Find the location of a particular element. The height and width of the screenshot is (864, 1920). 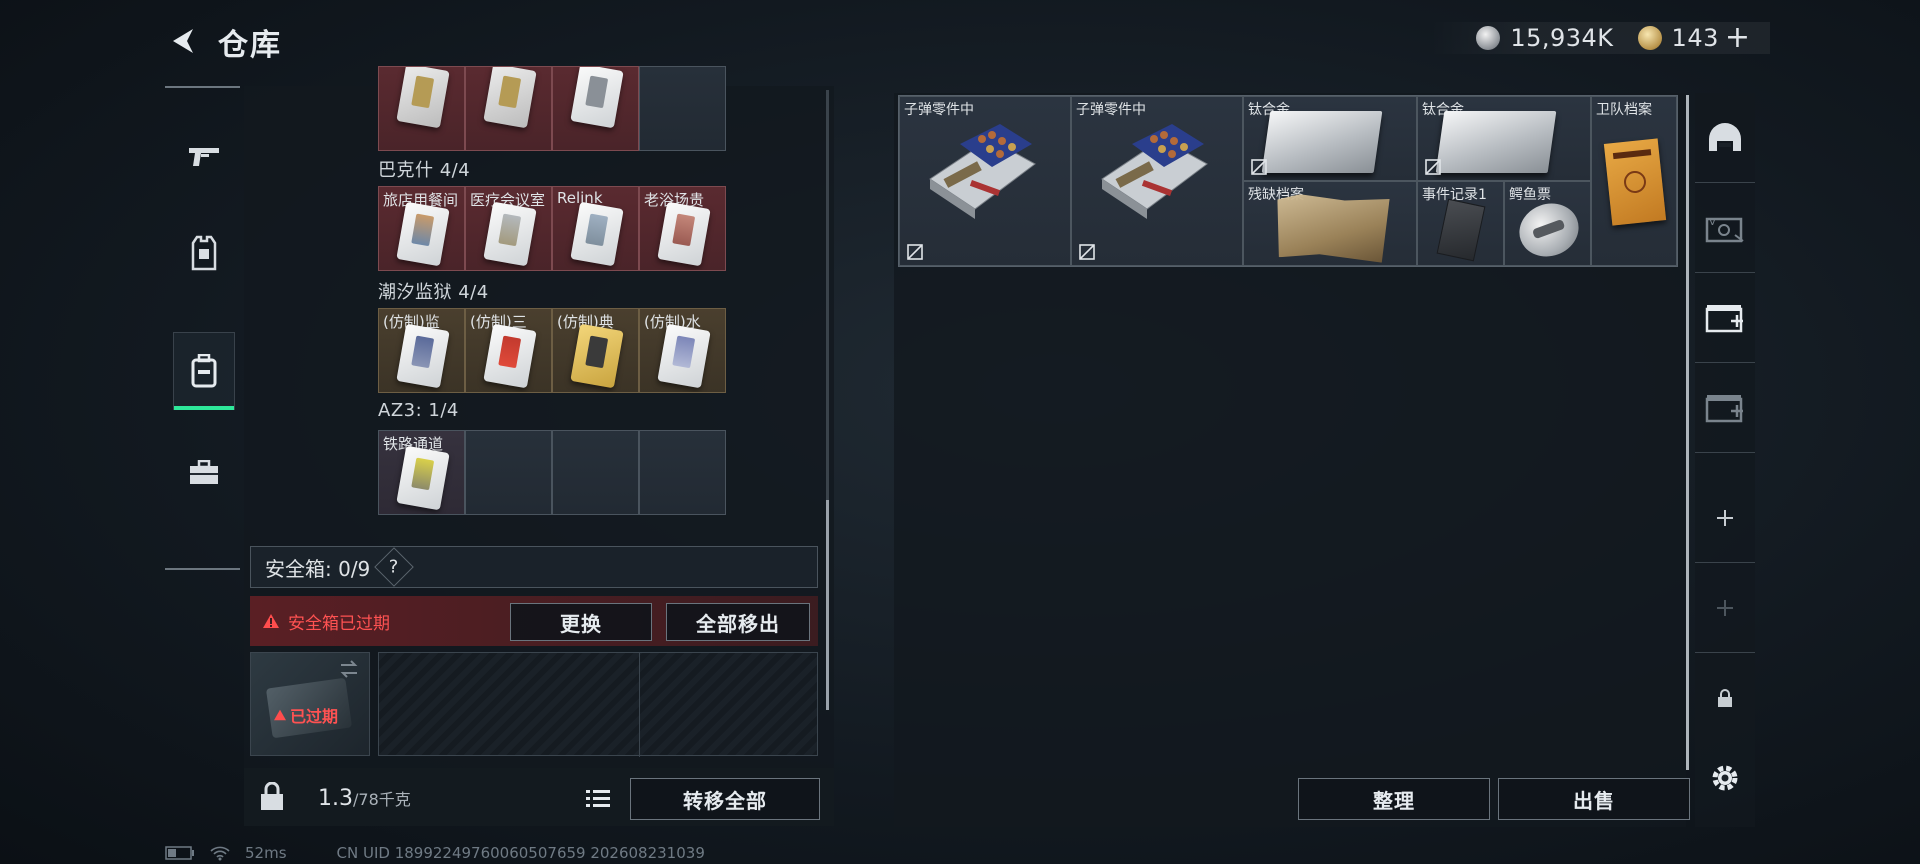

nav-settings is located at coordinates (1725, 778).